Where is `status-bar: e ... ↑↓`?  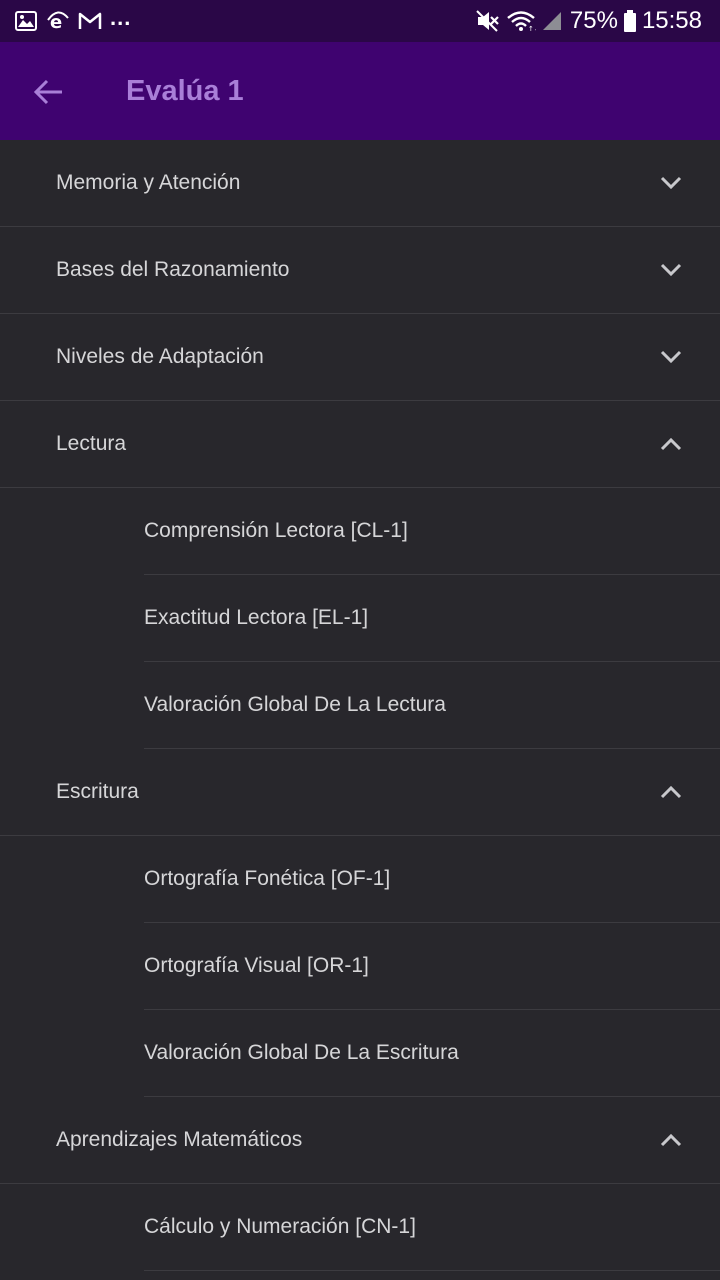
status-bar: e ... ↑↓ is located at coordinates (360, 21).